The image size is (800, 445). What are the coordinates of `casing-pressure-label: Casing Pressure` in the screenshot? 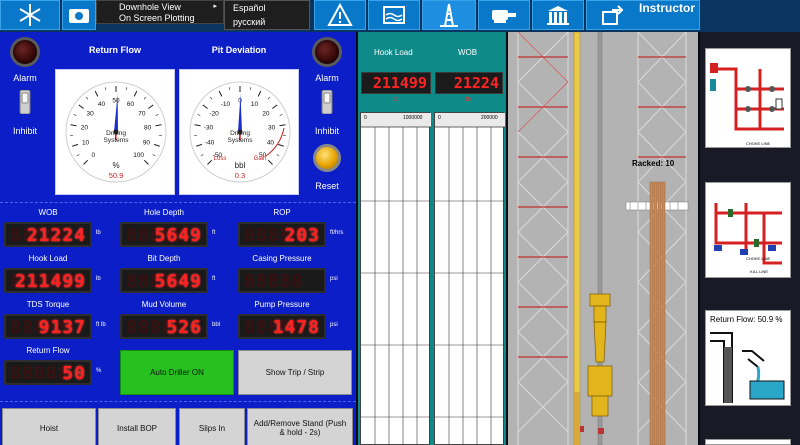 It's located at (282, 258).